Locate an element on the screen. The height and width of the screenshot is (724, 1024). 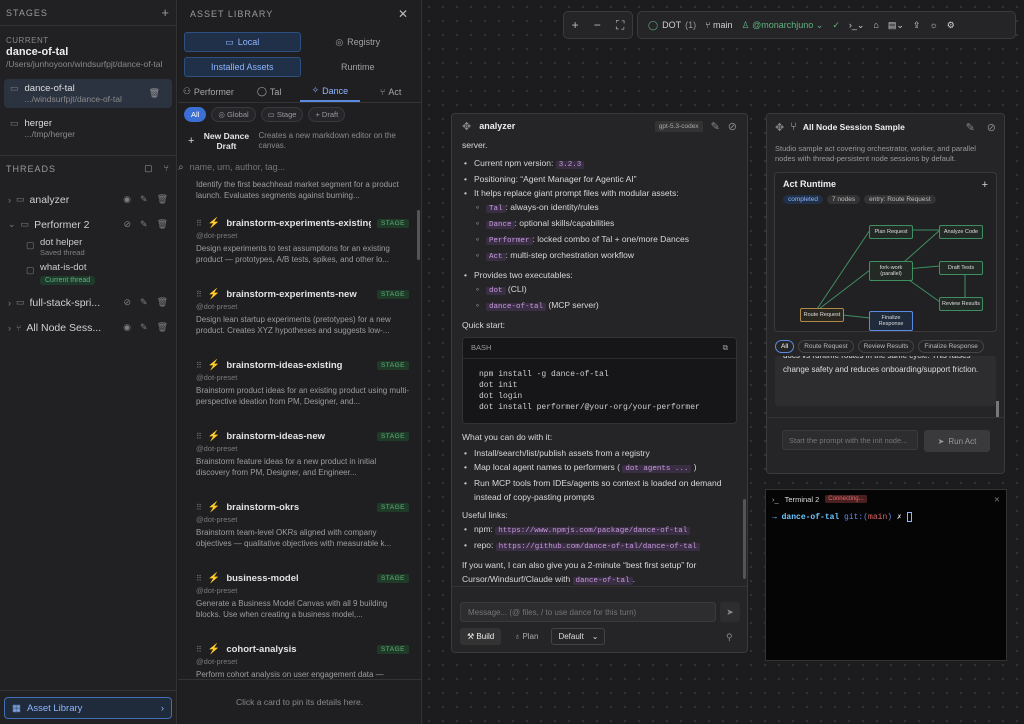
settings-icon: ⚙ is located at coordinates (951, 25).